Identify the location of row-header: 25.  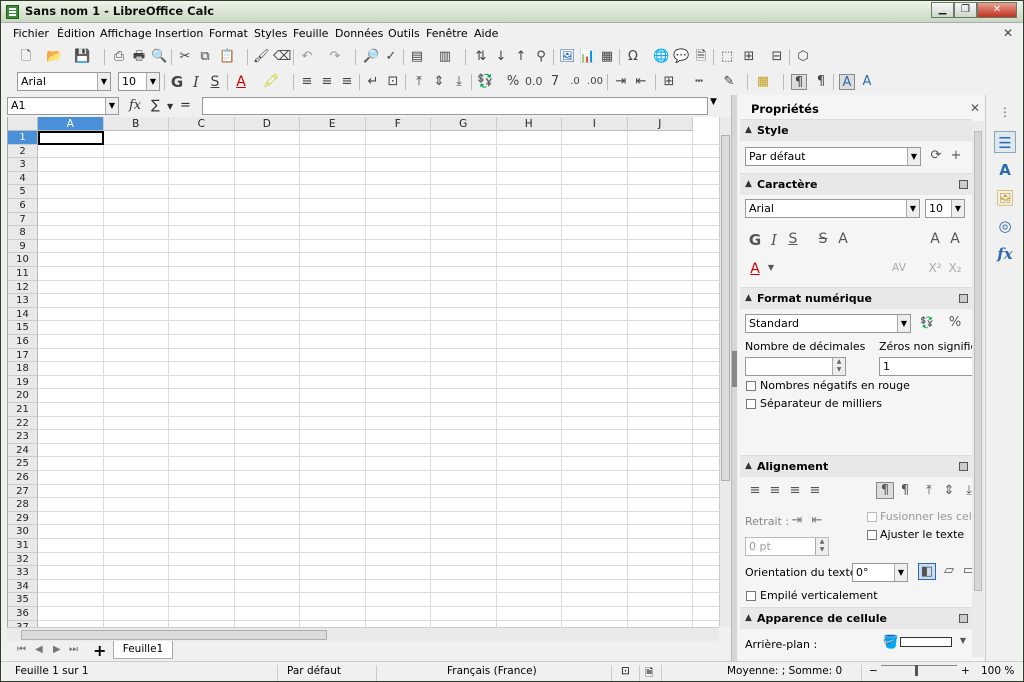
(23, 464).